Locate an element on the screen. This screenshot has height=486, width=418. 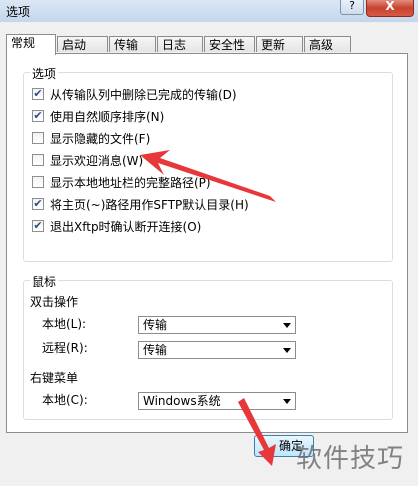
red-arrow-ok is located at coordinates (257, 432).